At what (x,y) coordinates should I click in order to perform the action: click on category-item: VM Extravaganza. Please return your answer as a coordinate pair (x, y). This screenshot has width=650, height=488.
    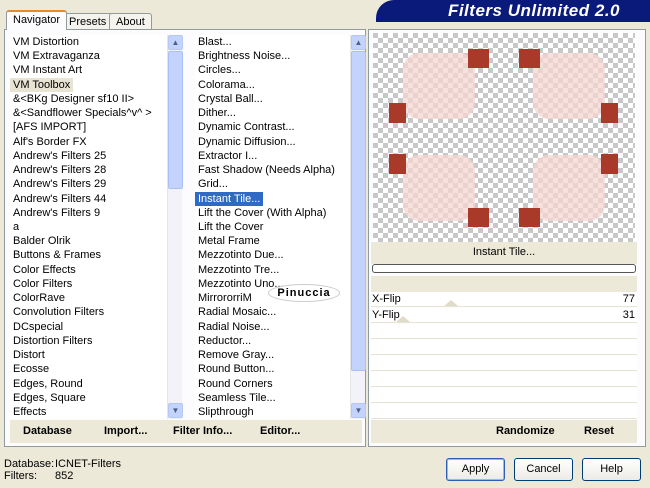
    Looking at the image, I should click on (56, 56).